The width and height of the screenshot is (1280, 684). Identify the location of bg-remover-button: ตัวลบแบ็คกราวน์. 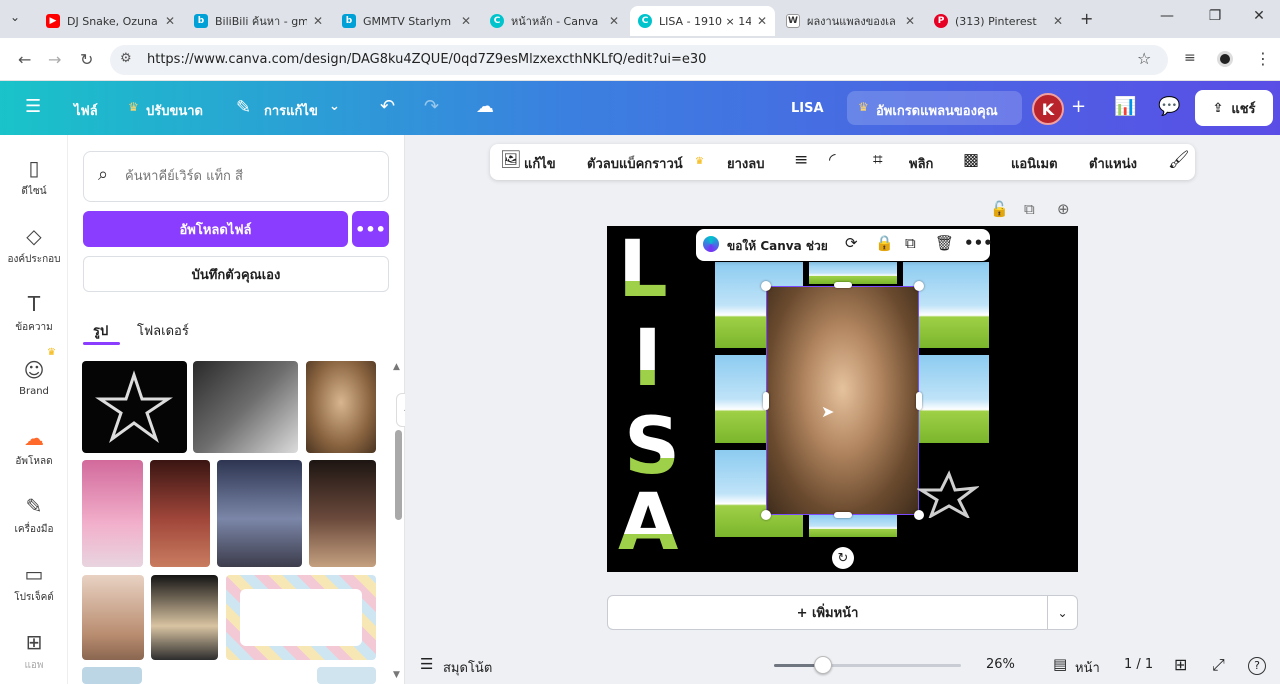
(635, 163).